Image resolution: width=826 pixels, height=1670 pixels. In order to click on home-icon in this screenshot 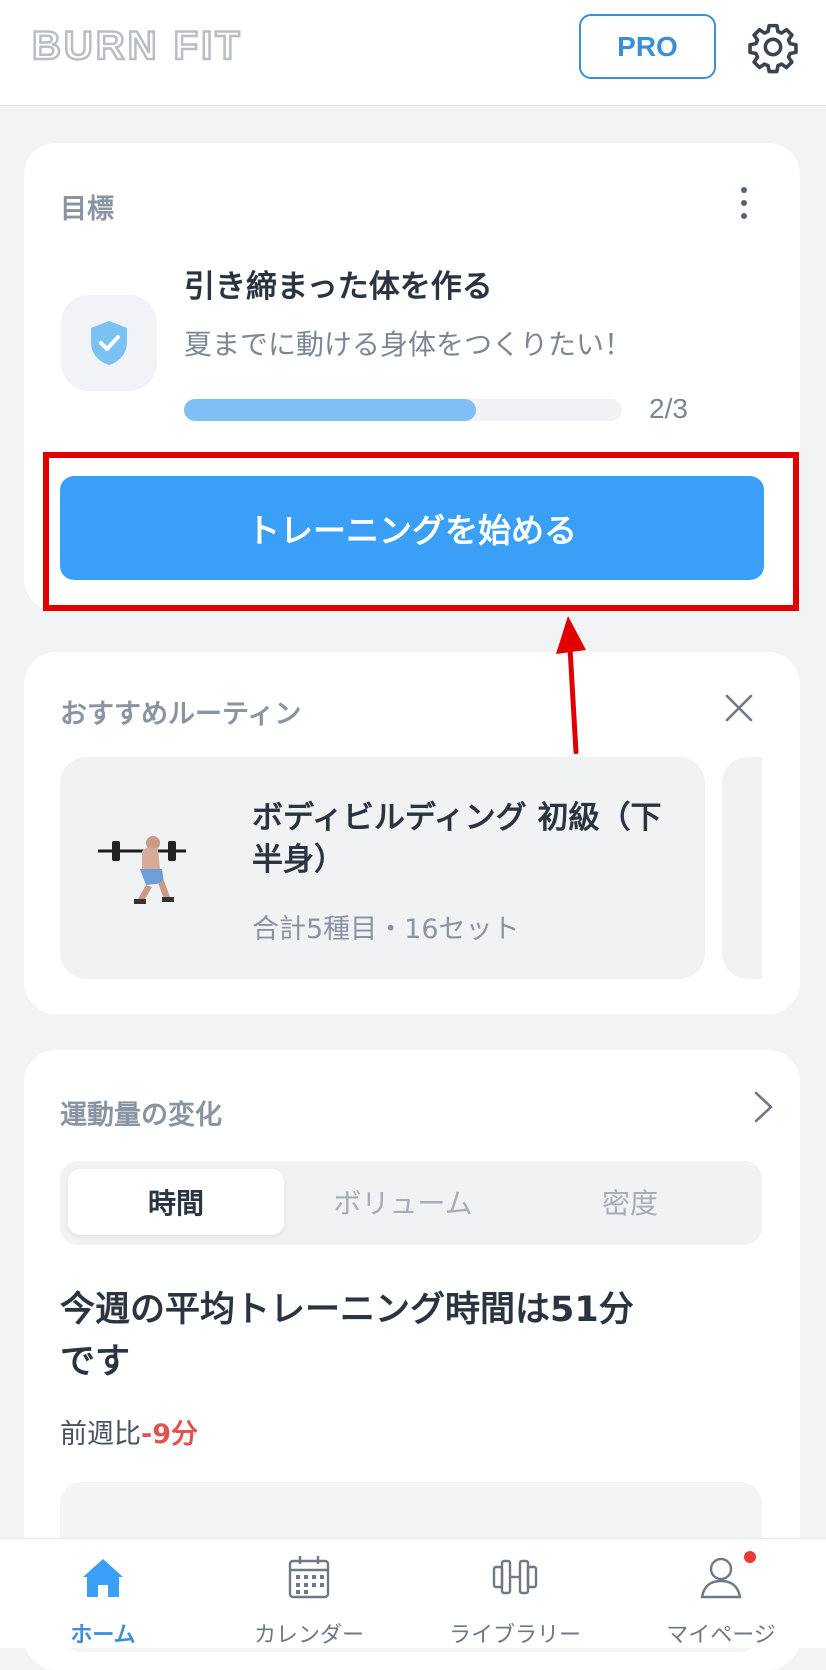, I will do `click(103, 1578)`.